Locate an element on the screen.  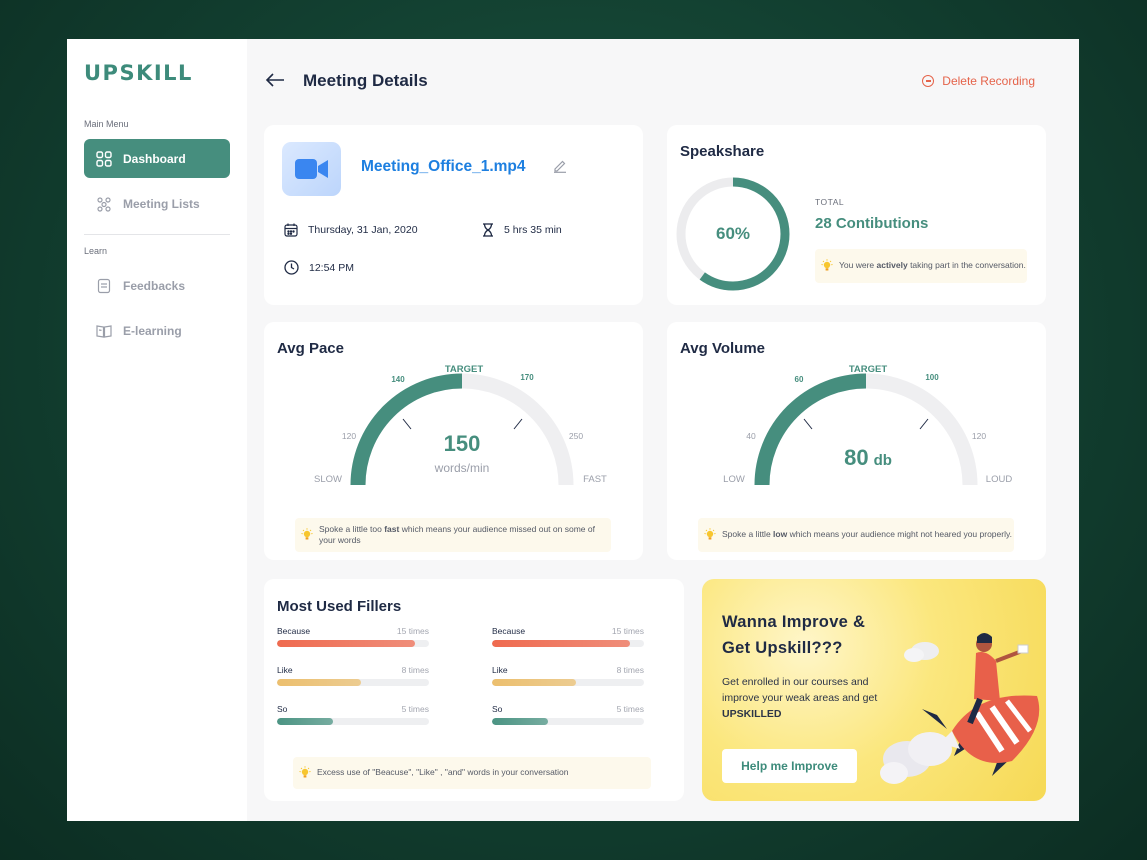
volume-tick-40: 40 is located at coordinates (751, 436).